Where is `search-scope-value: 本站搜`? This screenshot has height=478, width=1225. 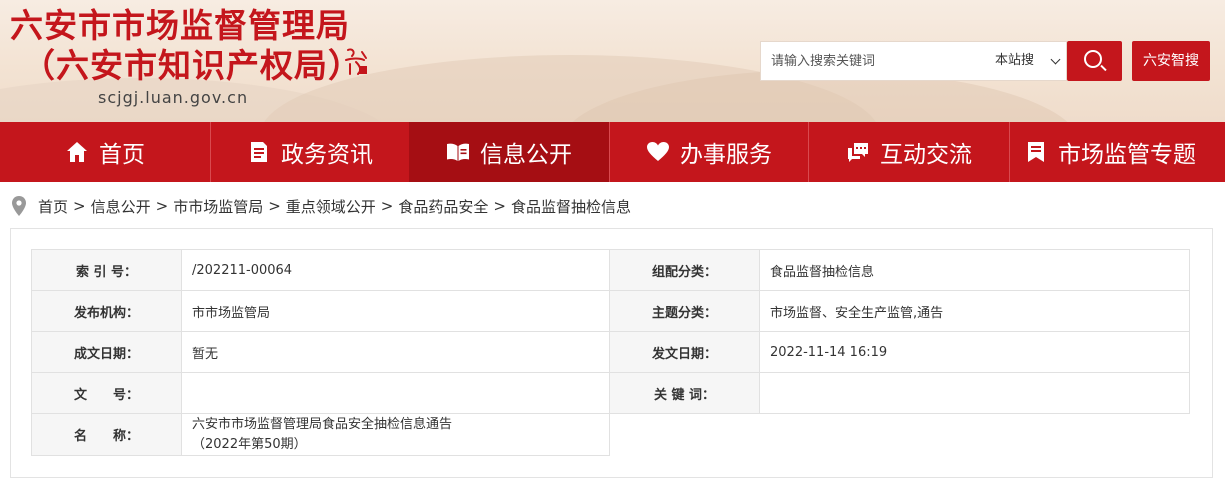
search-scope-value: 本站搜 is located at coordinates (1015, 60).